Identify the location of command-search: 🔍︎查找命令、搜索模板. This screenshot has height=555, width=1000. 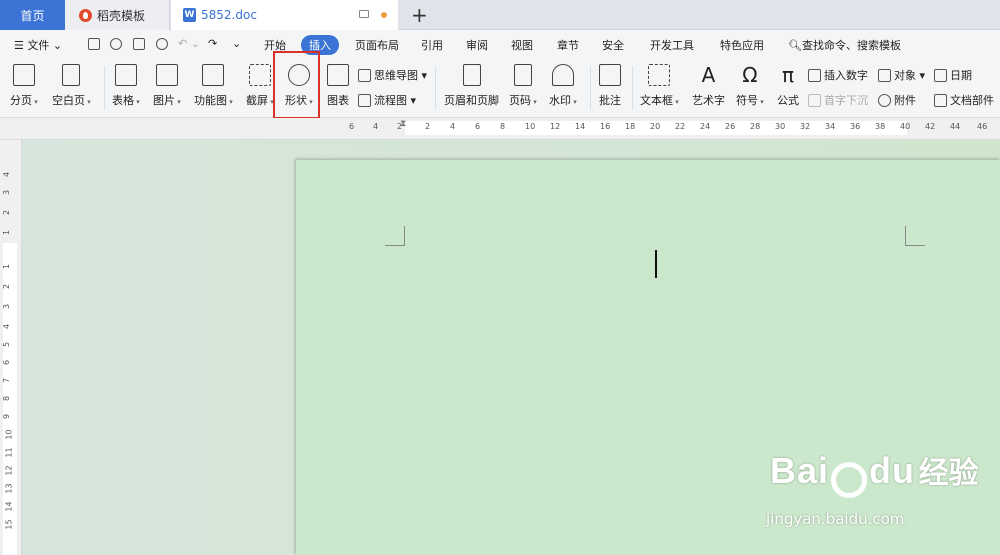
(844, 45).